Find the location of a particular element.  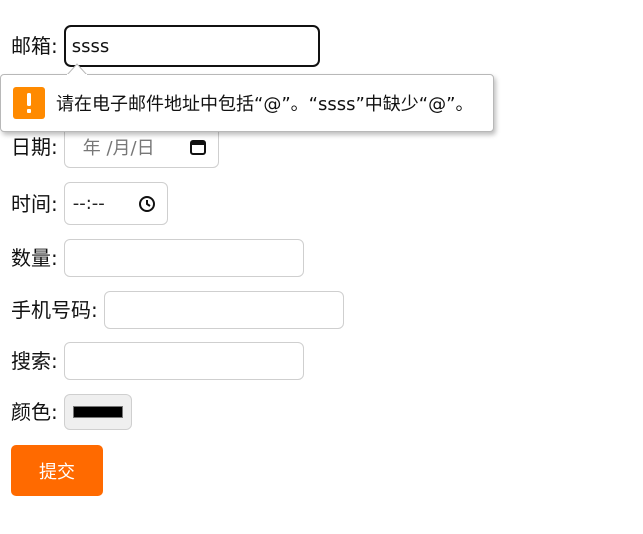

time-row: 时间: --:-- is located at coordinates (89, 203).